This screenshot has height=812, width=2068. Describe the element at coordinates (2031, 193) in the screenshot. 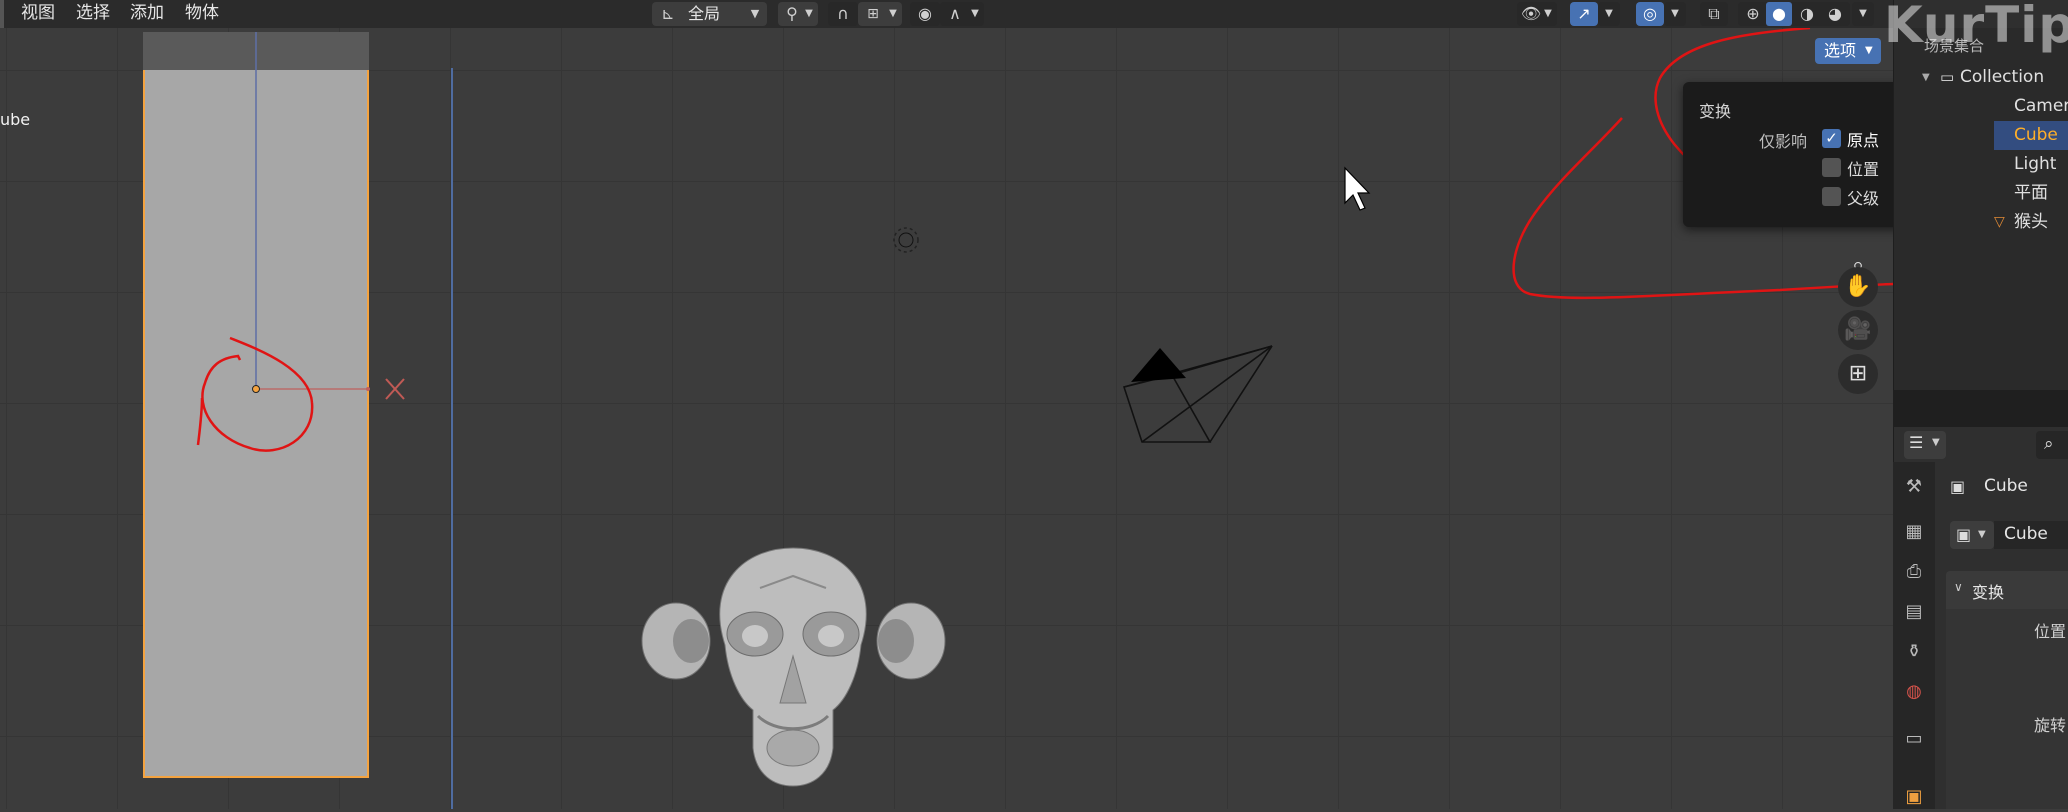

I see `outliner-item-label: 平面` at that location.